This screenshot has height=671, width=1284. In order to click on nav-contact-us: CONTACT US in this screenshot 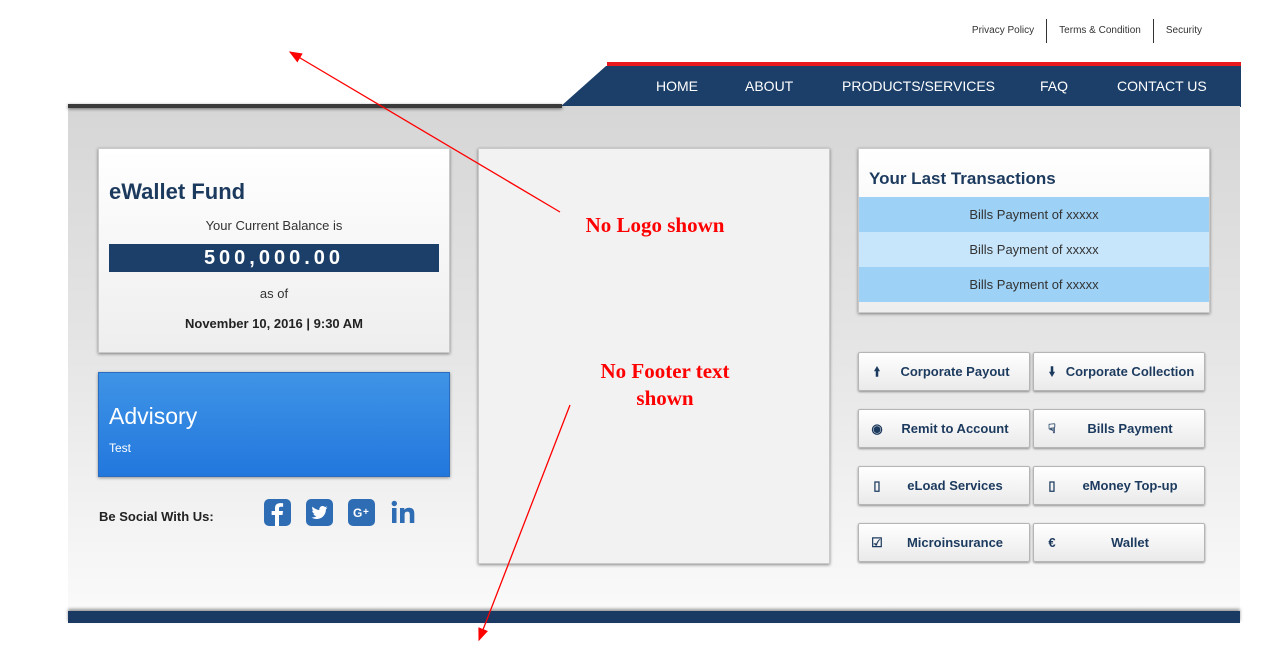, I will do `click(1162, 86)`.